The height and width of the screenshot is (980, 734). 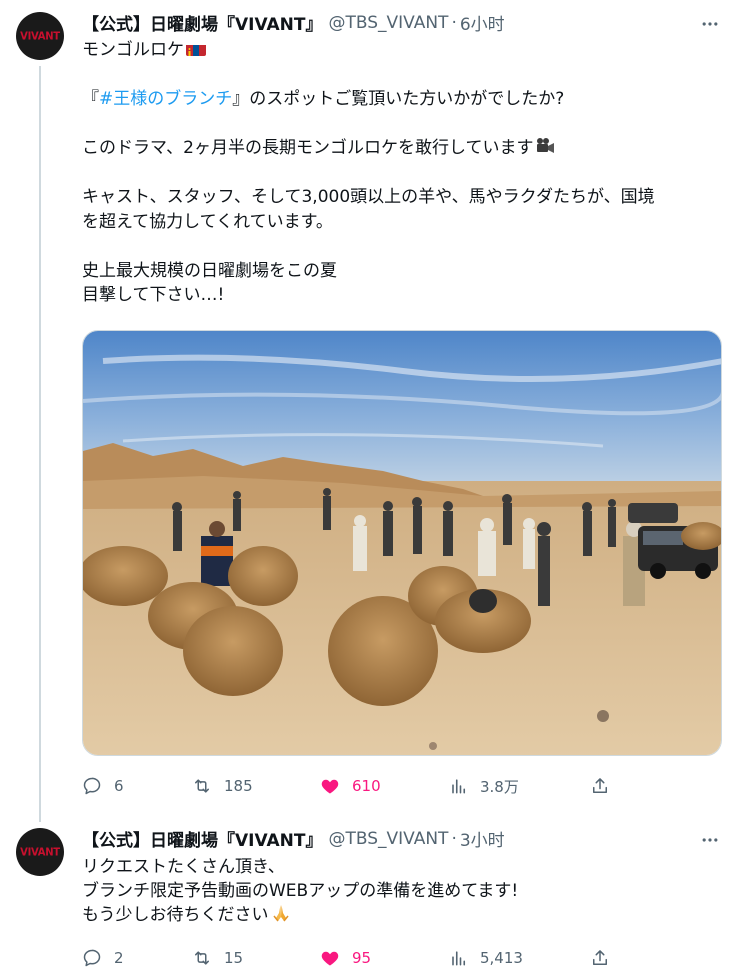 I want to click on tweet-actions: 6 185 610 3.8万, so click(x=352, y=786).